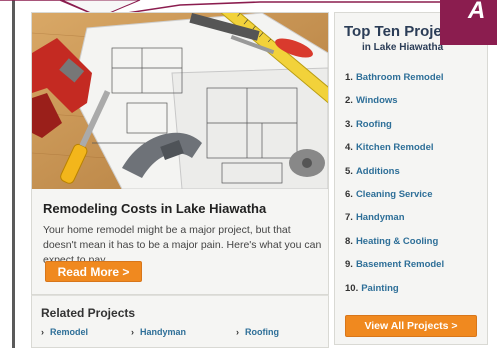  I want to click on corner-badge: A, so click(468, 22).